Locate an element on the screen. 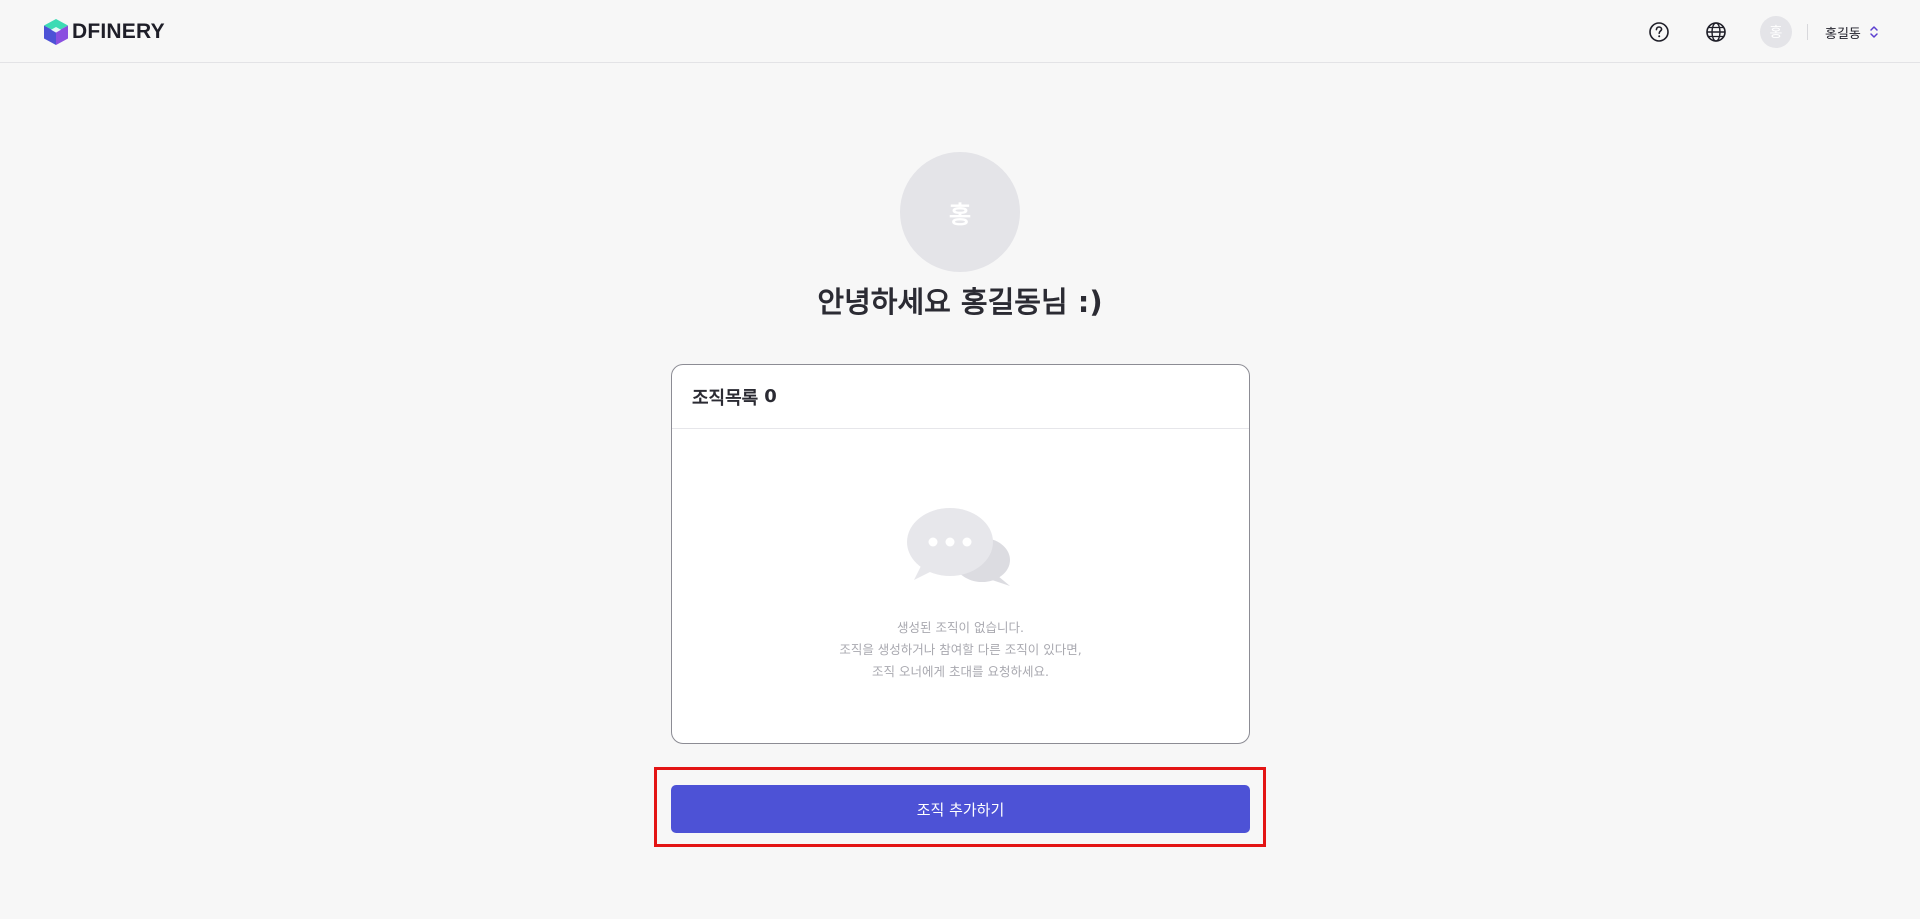  header-divider is located at coordinates (1807, 32).